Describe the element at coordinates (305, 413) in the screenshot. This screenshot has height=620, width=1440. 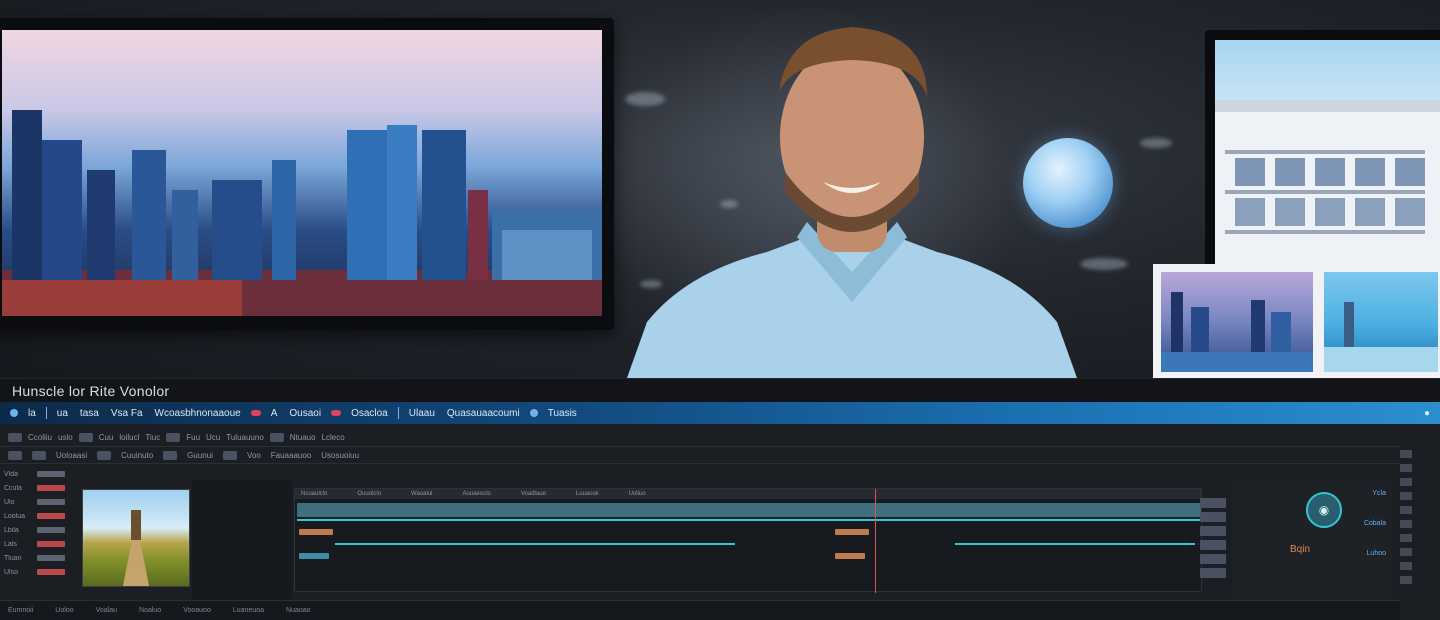
I see `menu-item: Ousaoi` at that location.